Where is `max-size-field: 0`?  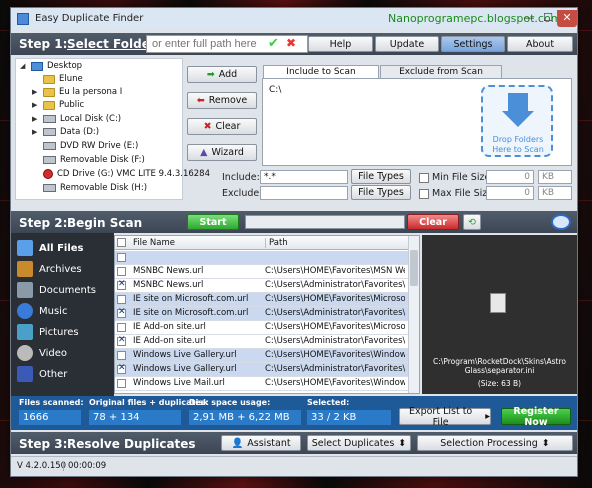
max-size-field: 0 is located at coordinates (510, 193).